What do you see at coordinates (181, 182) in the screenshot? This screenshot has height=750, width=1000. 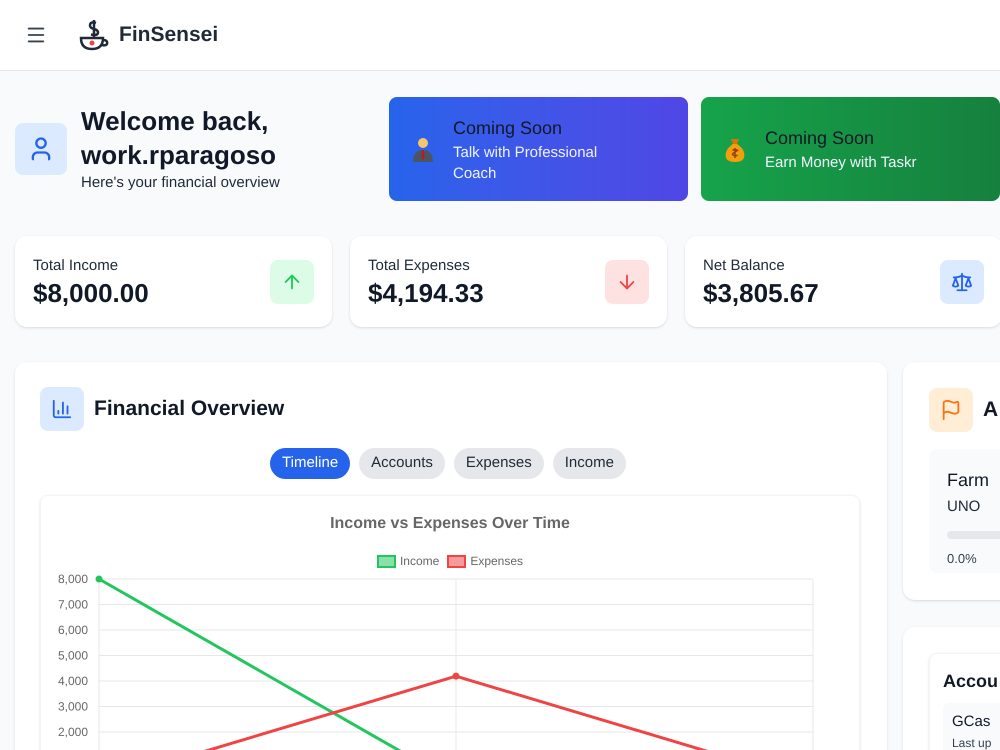 I see `welcome-subtitle: Here's your financial overview` at bounding box center [181, 182].